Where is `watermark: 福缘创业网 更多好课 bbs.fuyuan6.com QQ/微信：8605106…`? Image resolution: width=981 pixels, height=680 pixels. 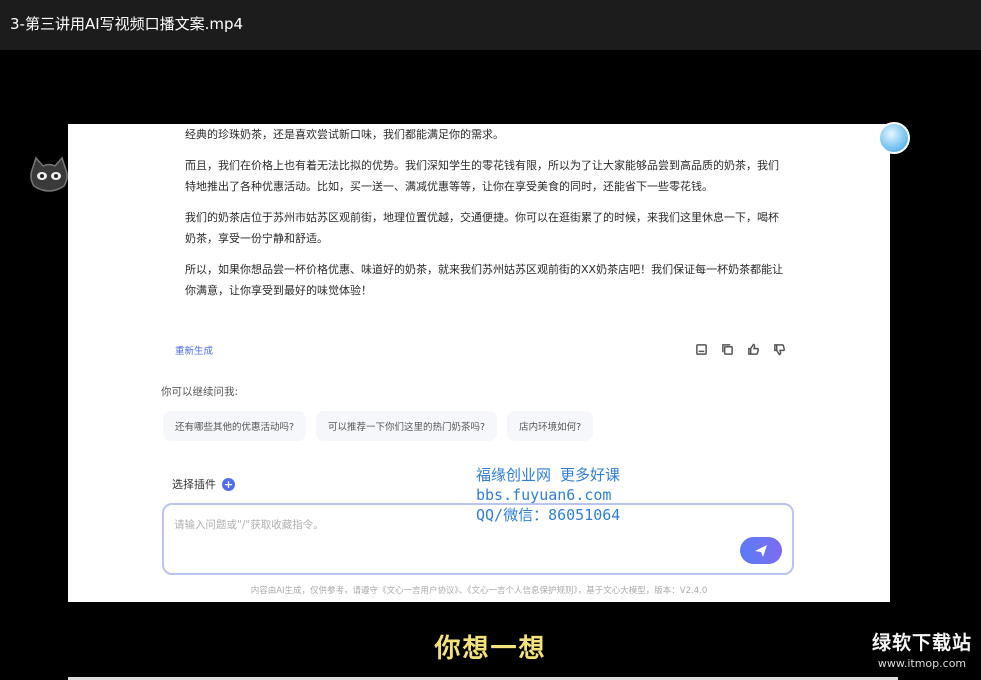
watermark: 福缘创业网 更多好课 bbs.fuyuan6.com QQ/微信：8605106… is located at coordinates (548, 495).